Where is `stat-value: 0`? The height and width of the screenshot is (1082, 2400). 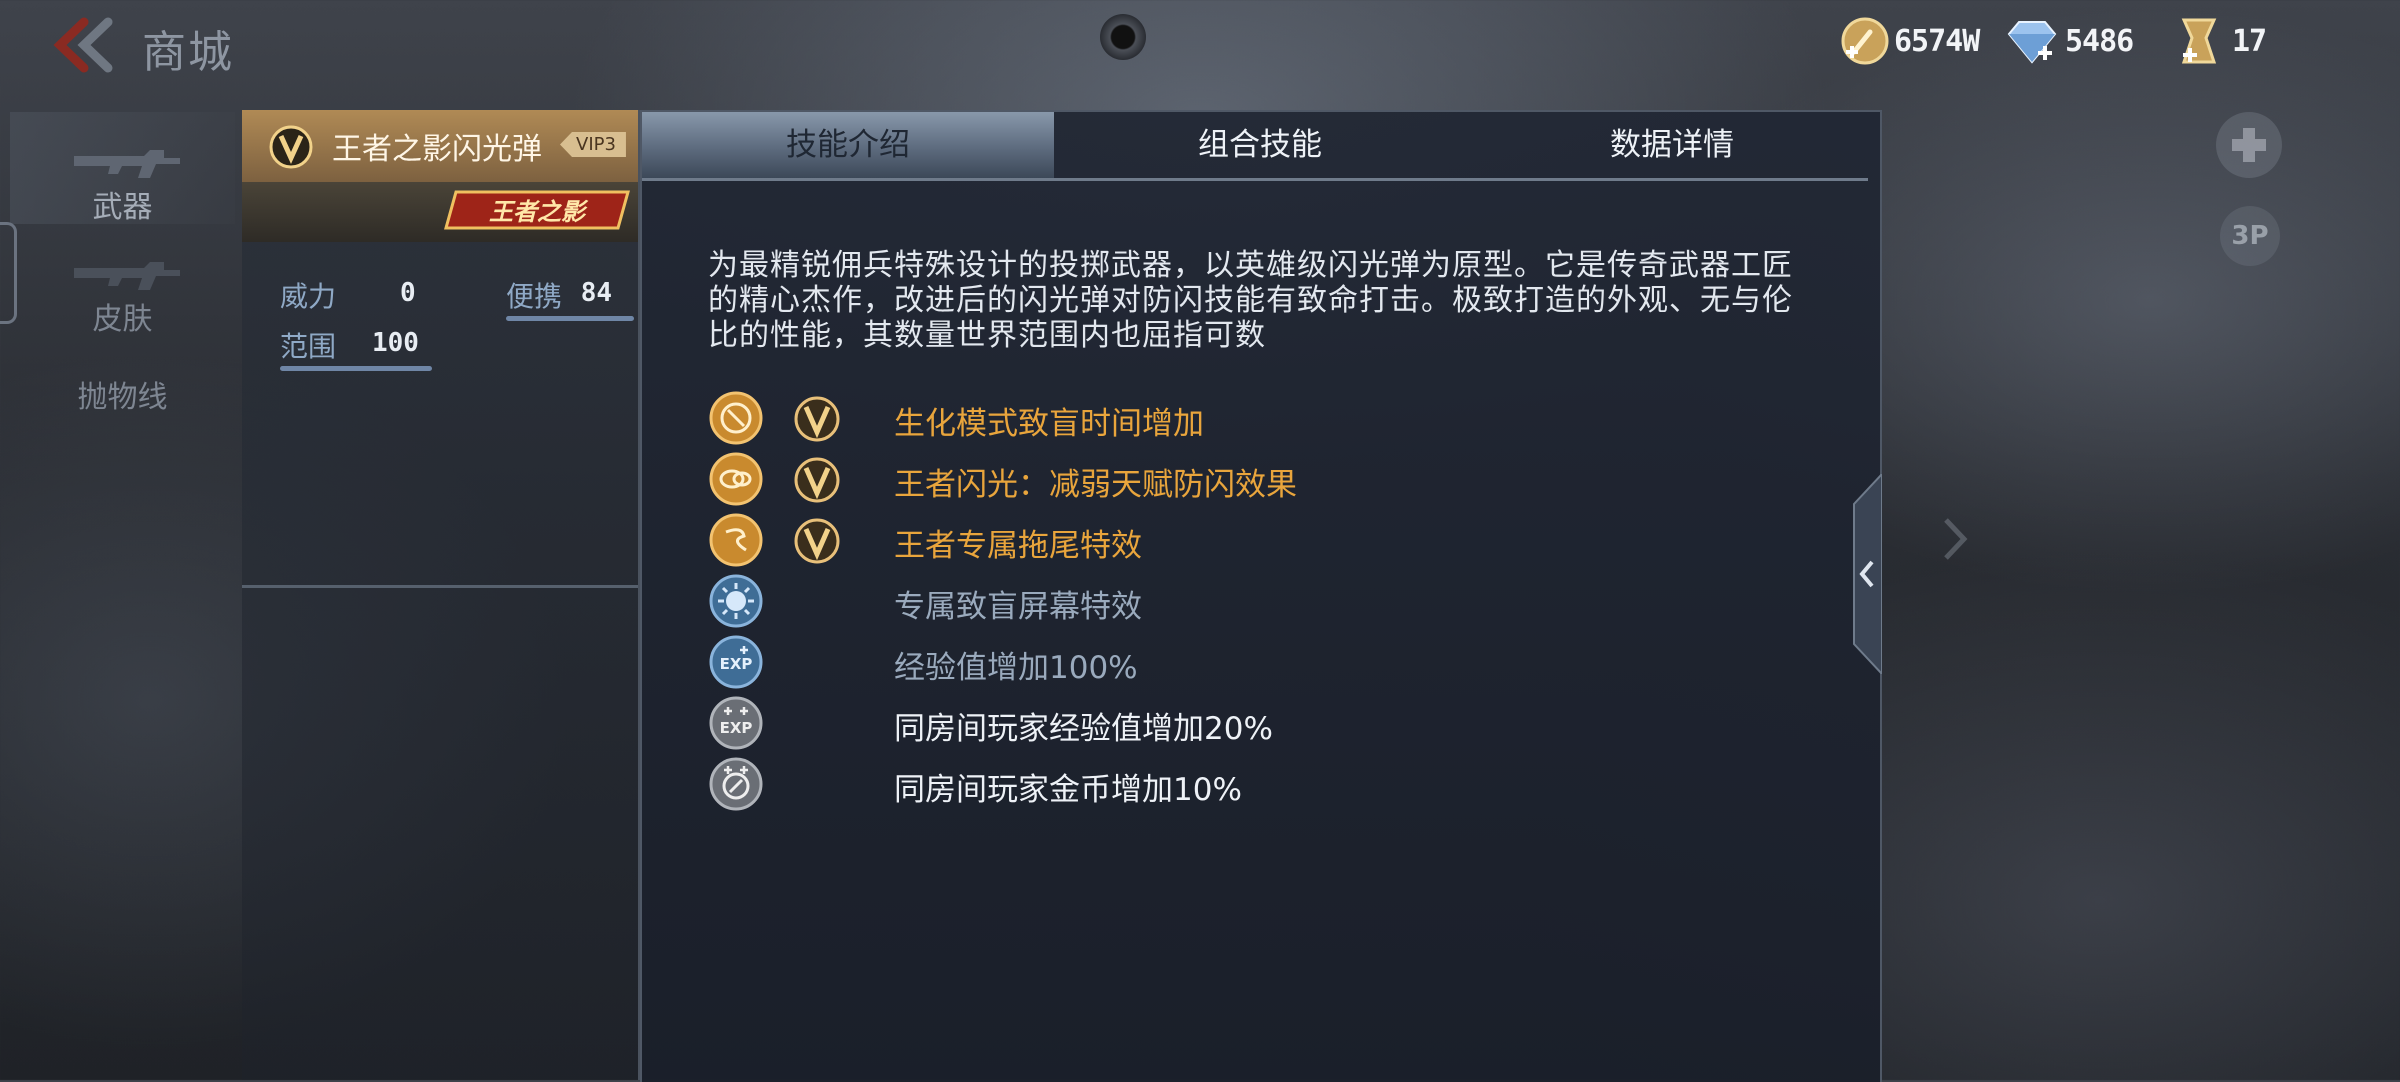
stat-value: 0 is located at coordinates (408, 293).